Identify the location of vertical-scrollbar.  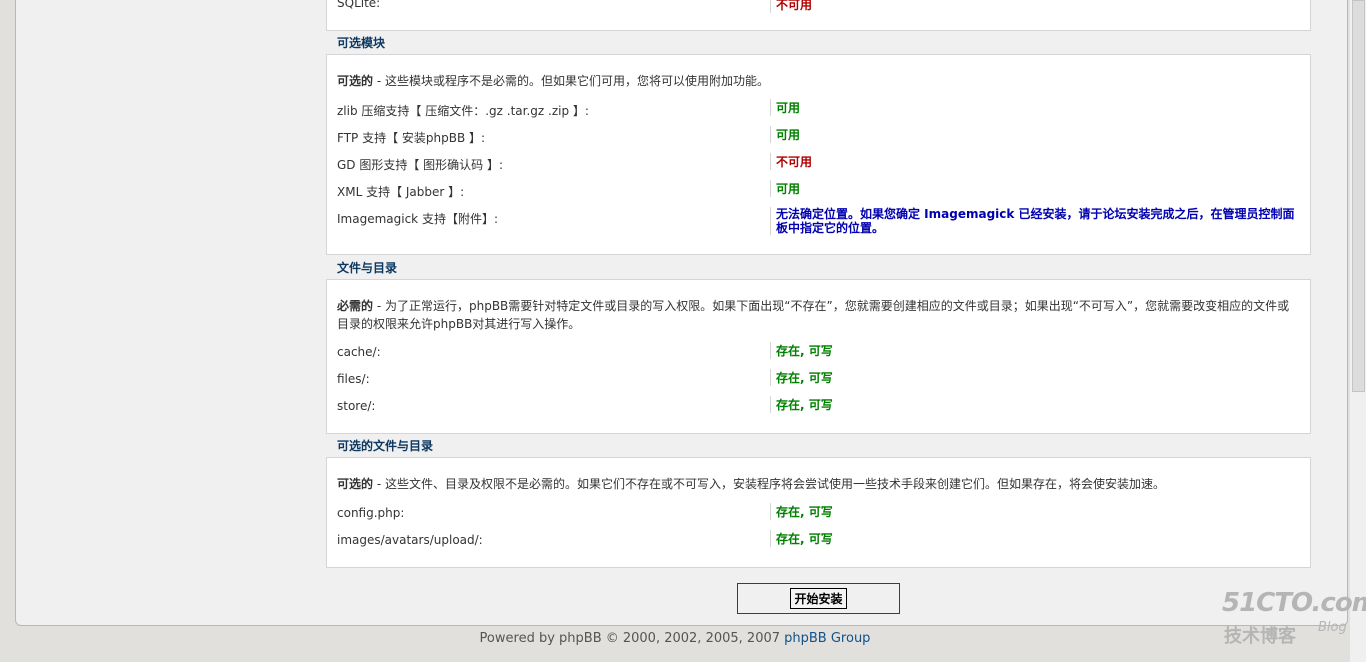
(1357, 331).